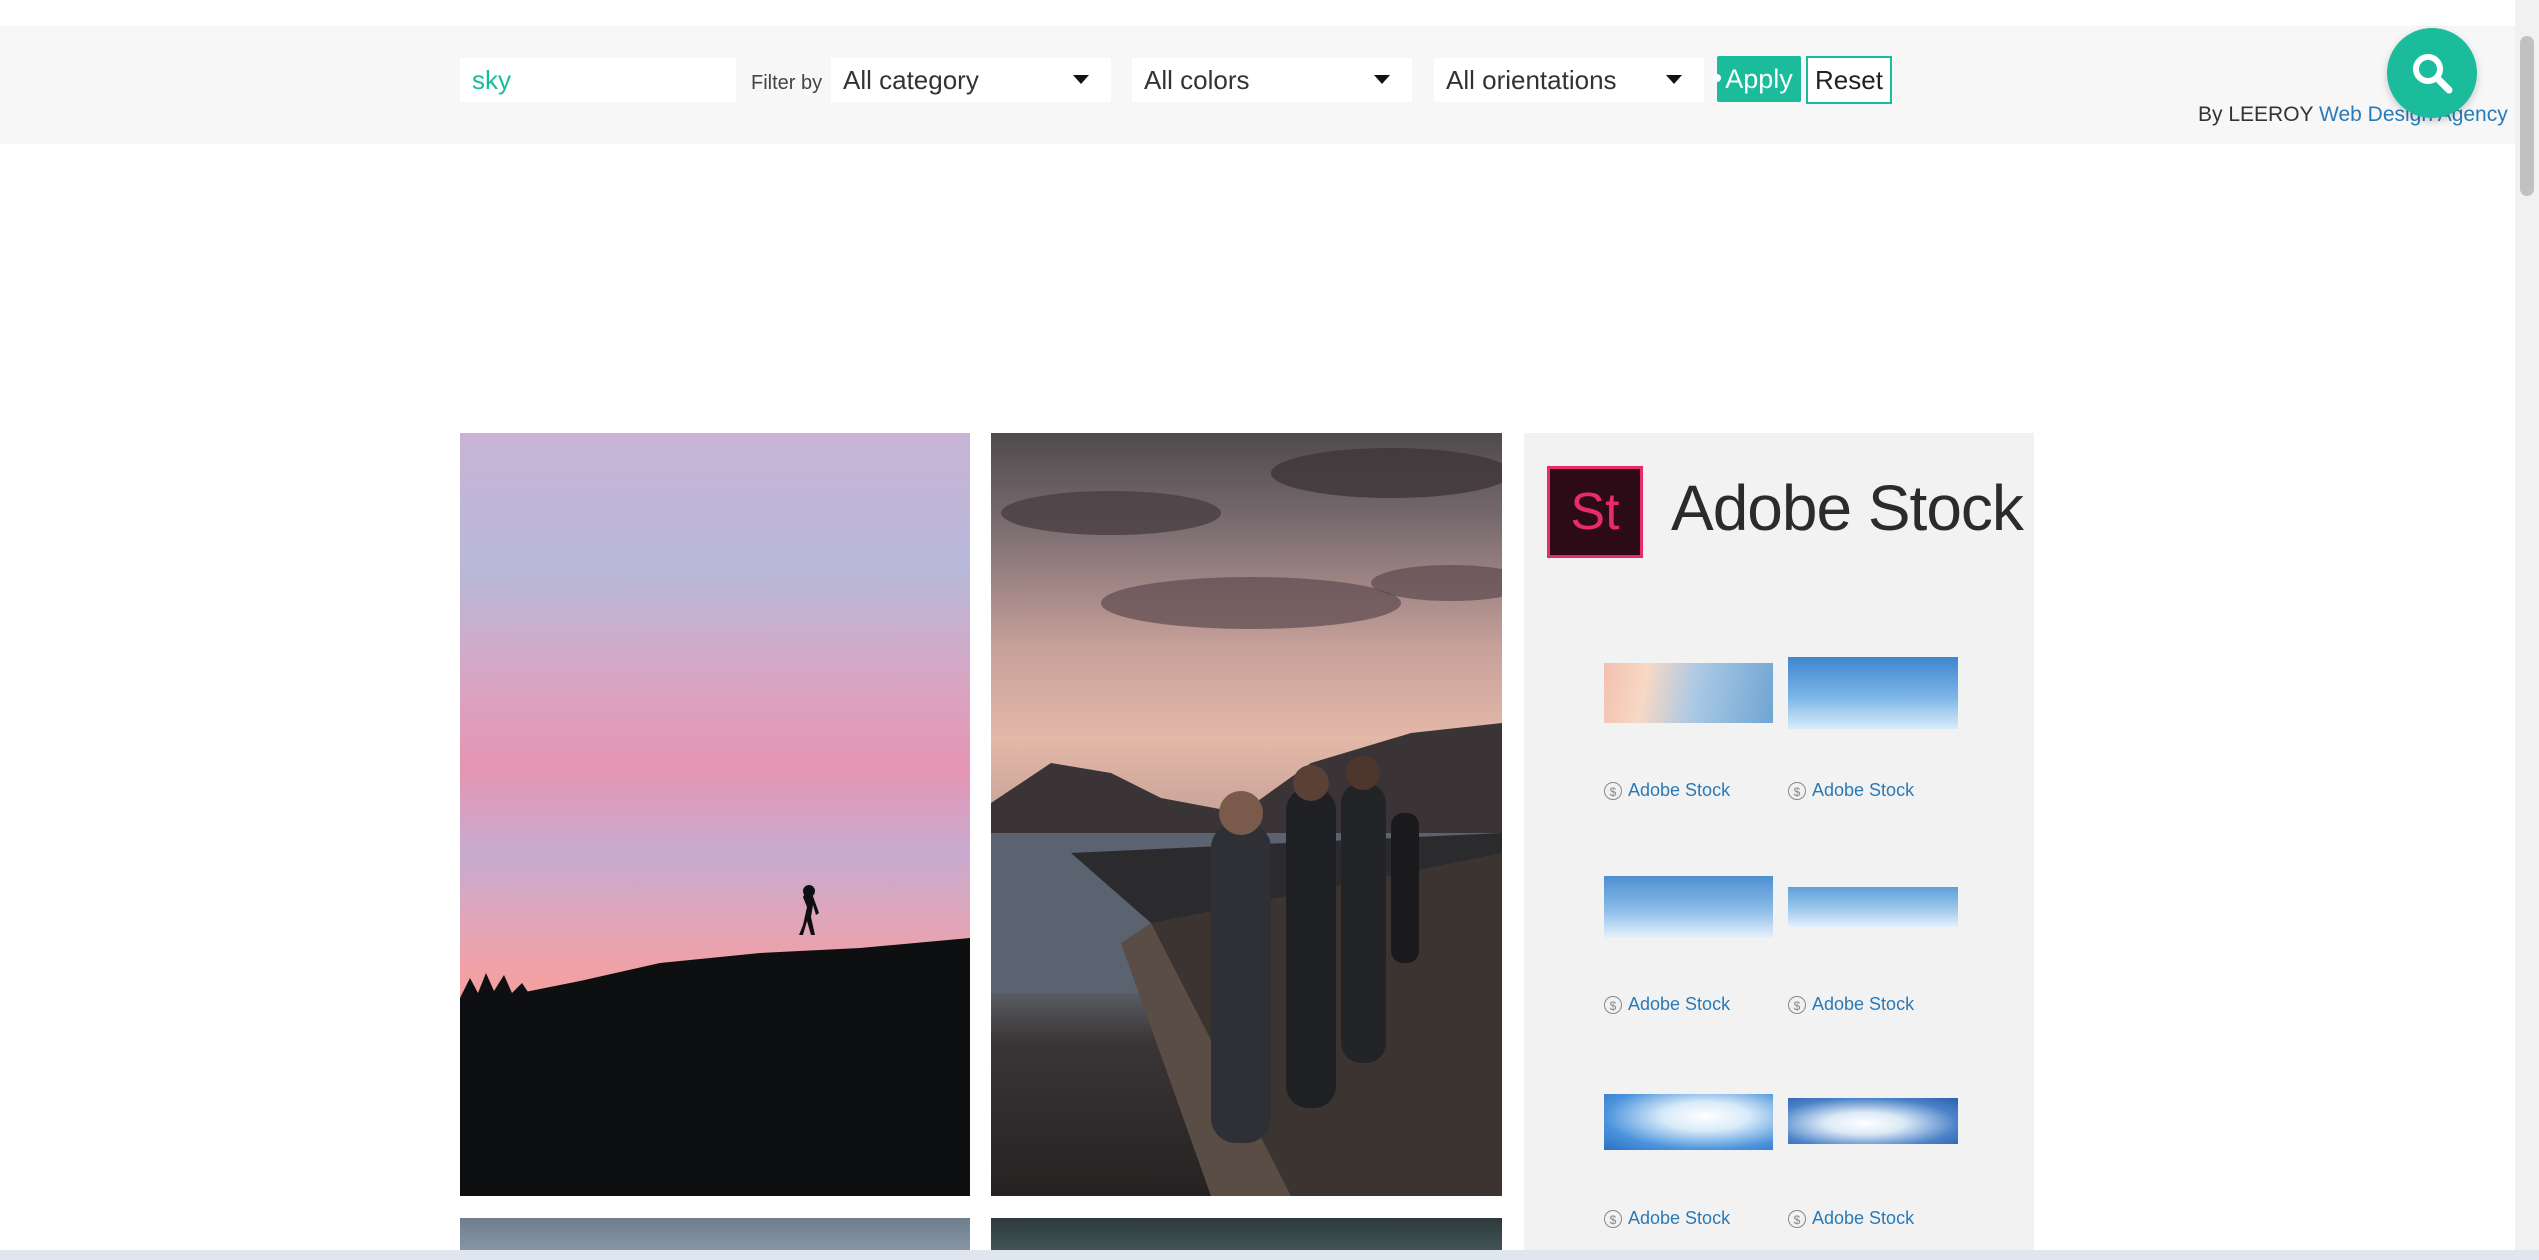  What do you see at coordinates (1847, 508) in the screenshot?
I see `adobe-stock-title: Adobe Stock` at bounding box center [1847, 508].